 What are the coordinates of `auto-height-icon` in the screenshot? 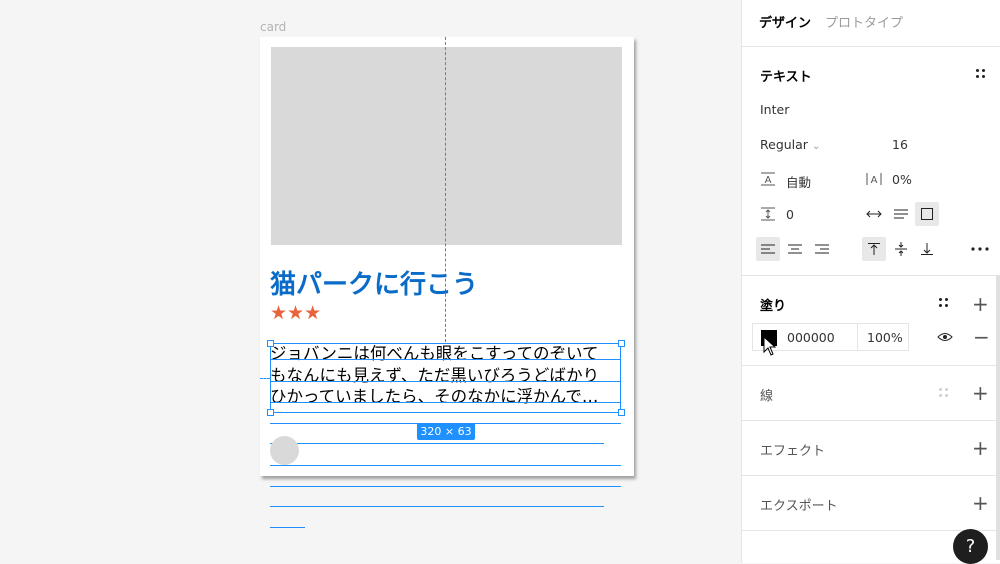 It's located at (901, 214).